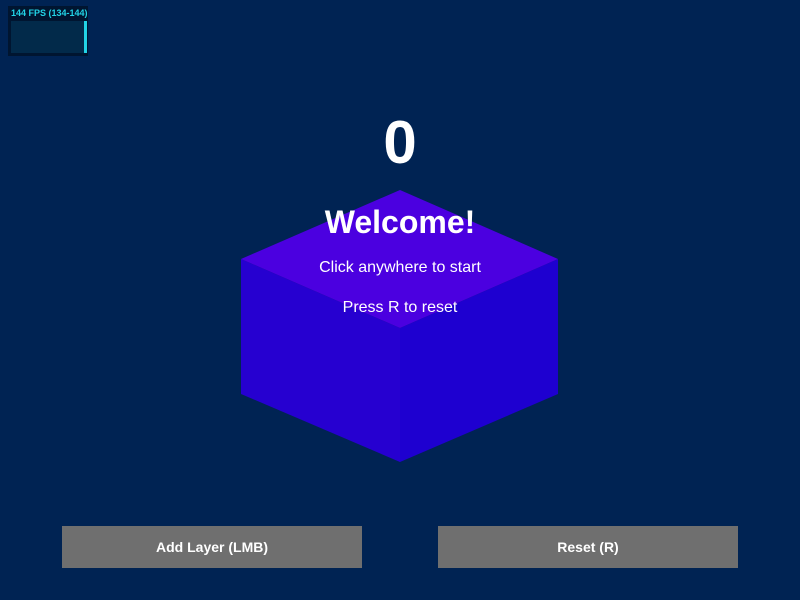  What do you see at coordinates (400, 222) in the screenshot?
I see `welcome-title: Welcome!` at bounding box center [400, 222].